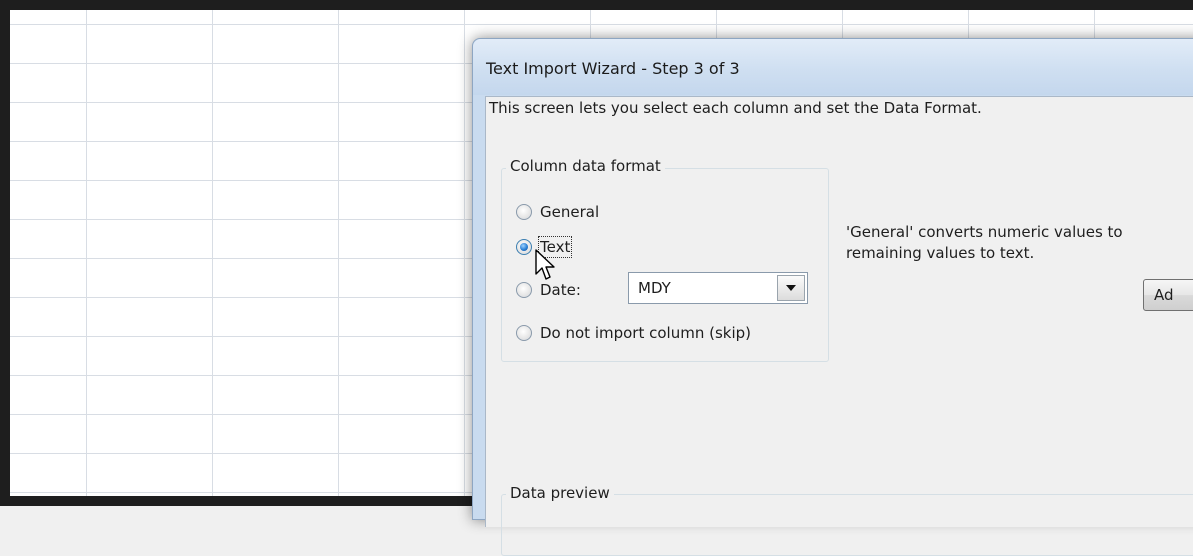 The width and height of the screenshot is (1193, 556). I want to click on radio-general-row: General, so click(557, 212).